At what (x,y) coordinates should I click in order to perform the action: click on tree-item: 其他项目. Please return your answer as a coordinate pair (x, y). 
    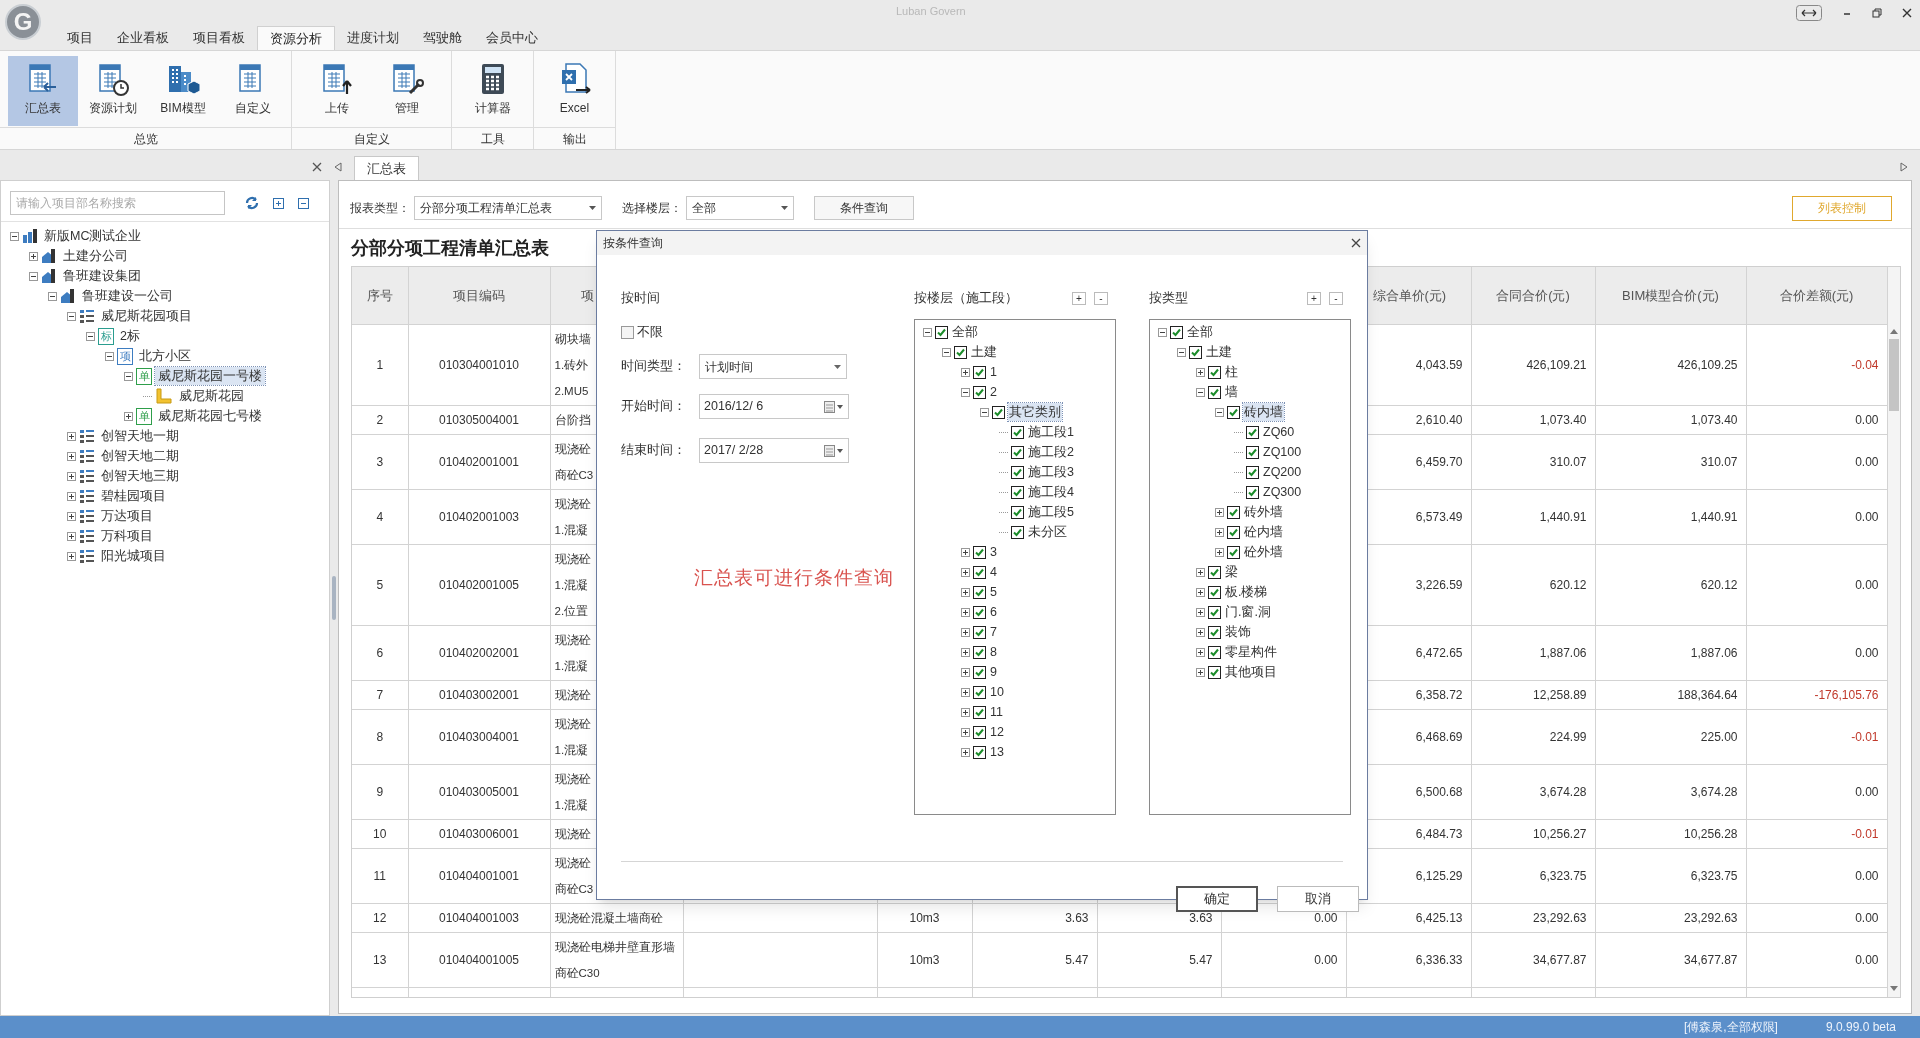
    Looking at the image, I should click on (1251, 672).